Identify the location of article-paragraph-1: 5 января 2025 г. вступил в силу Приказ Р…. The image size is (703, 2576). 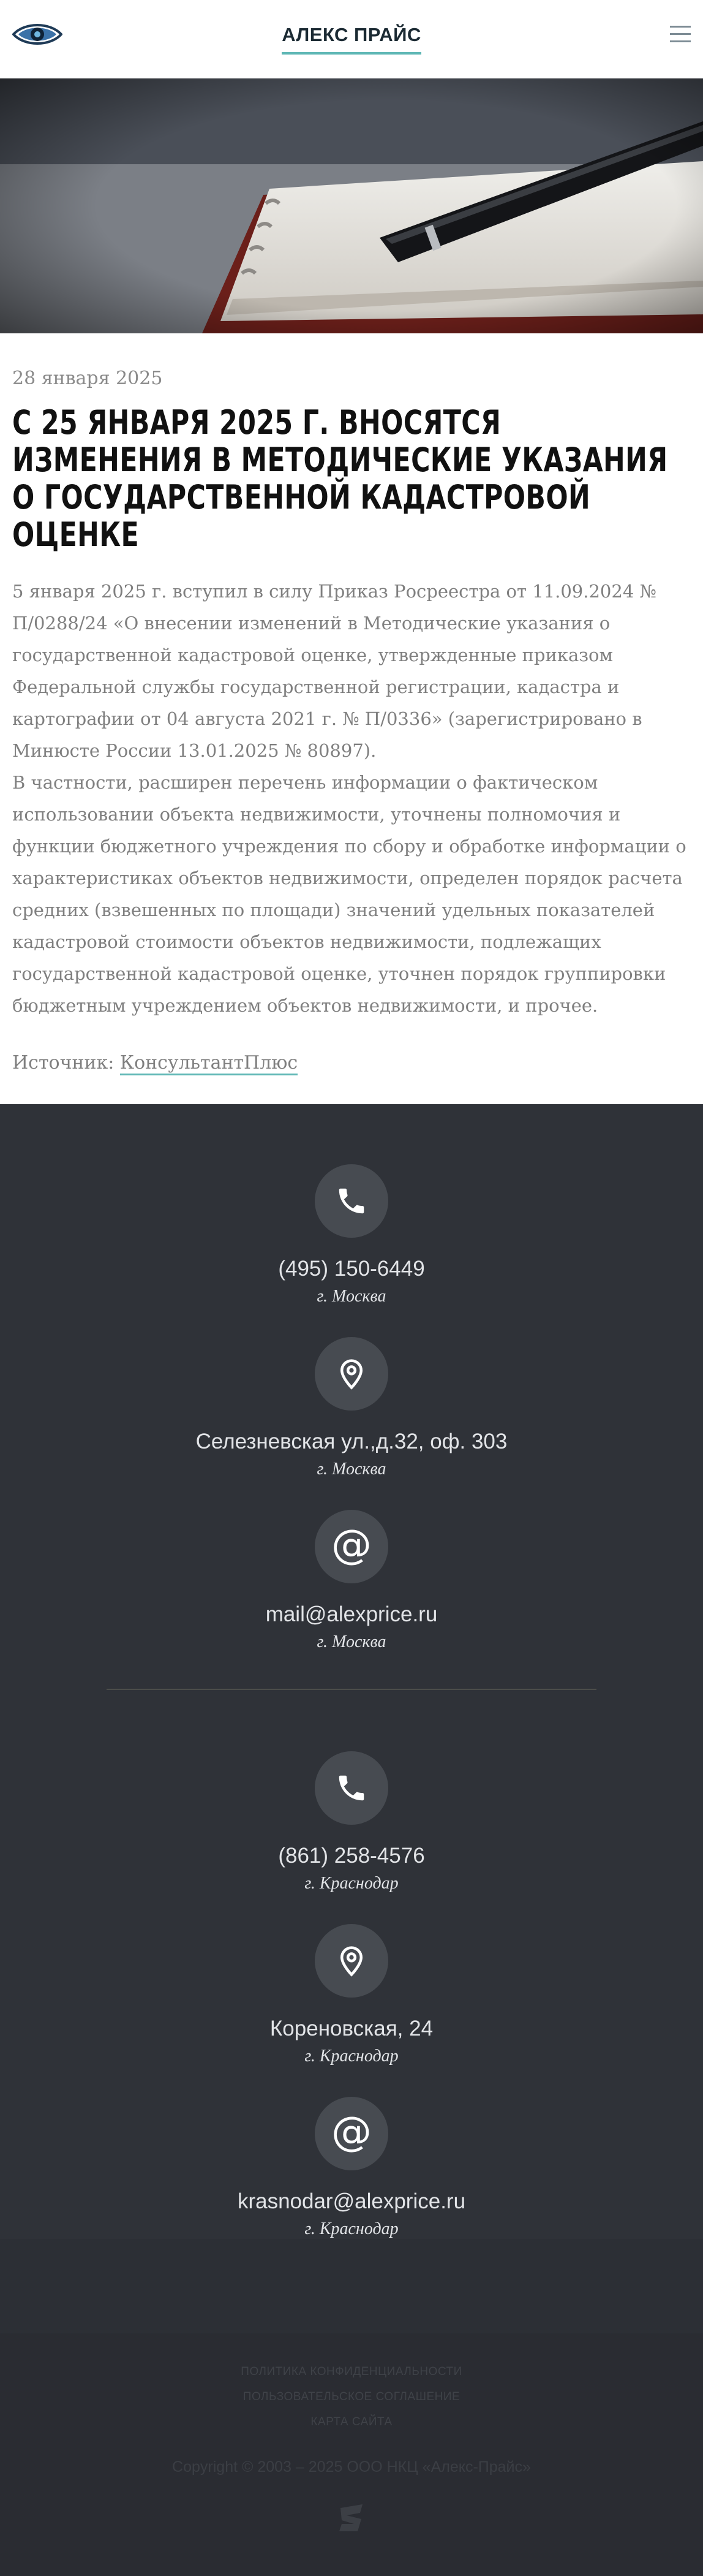
(334, 671).